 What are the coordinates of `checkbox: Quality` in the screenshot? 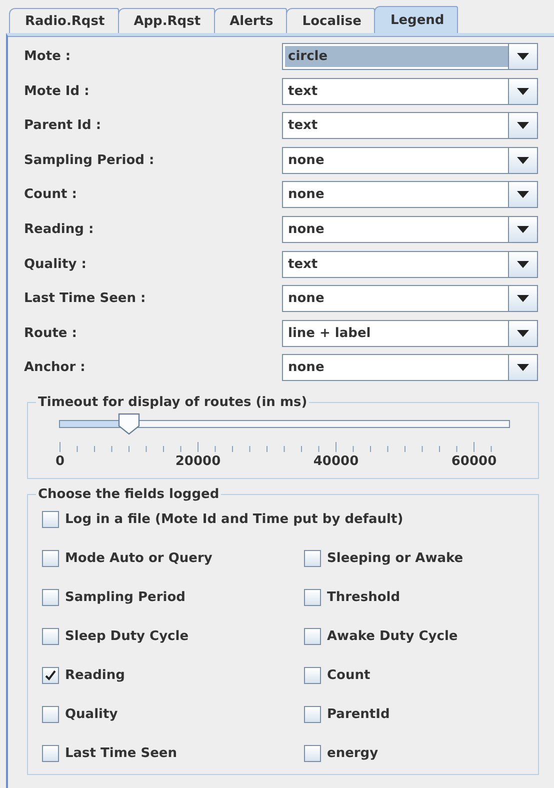 It's located at (173, 714).